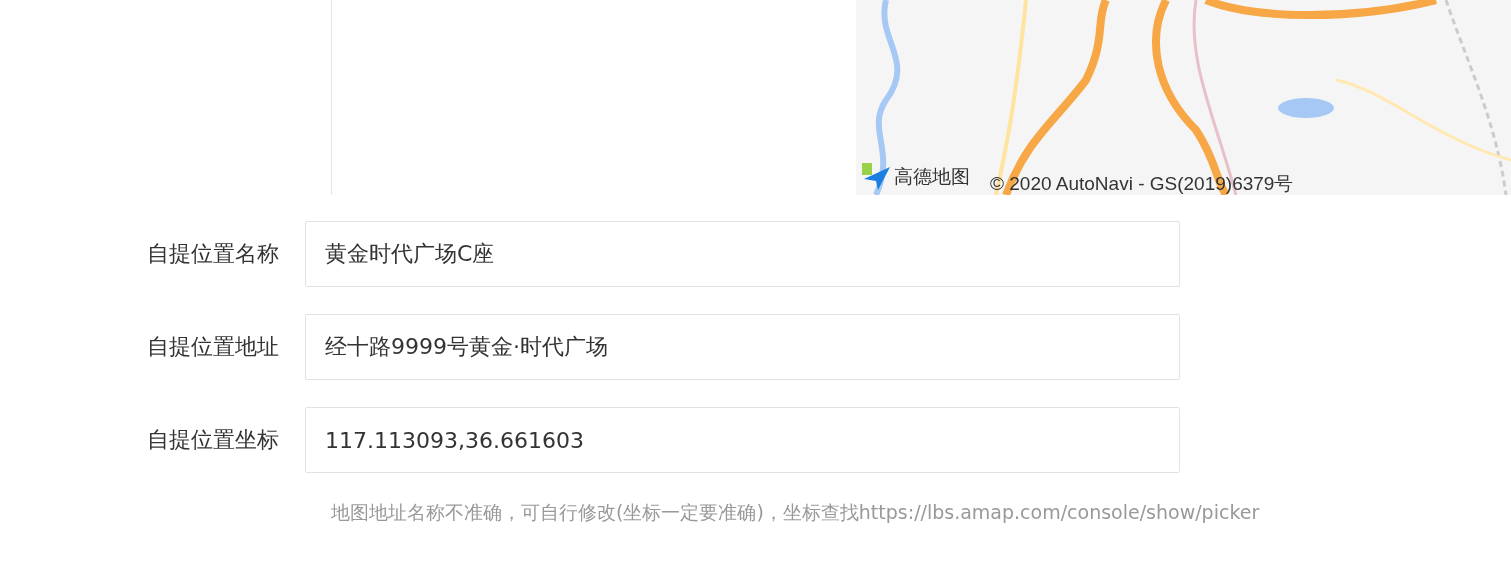 The width and height of the screenshot is (1511, 583). I want to click on hint-text: 地图地址名称不准确，可自行修改(坐标一定要准确)，坐标查找https://lbs.amap.com/console/show/picker, so click(796, 512).